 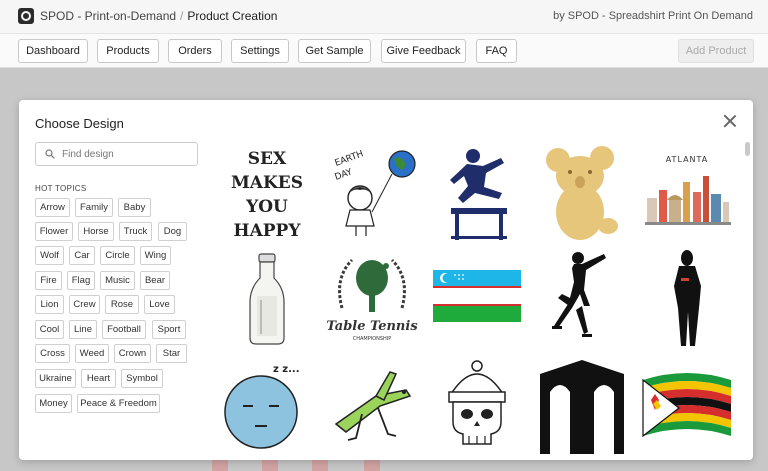 I want to click on svg-text: CHAMPIONSHIP, so click(x=372, y=339).